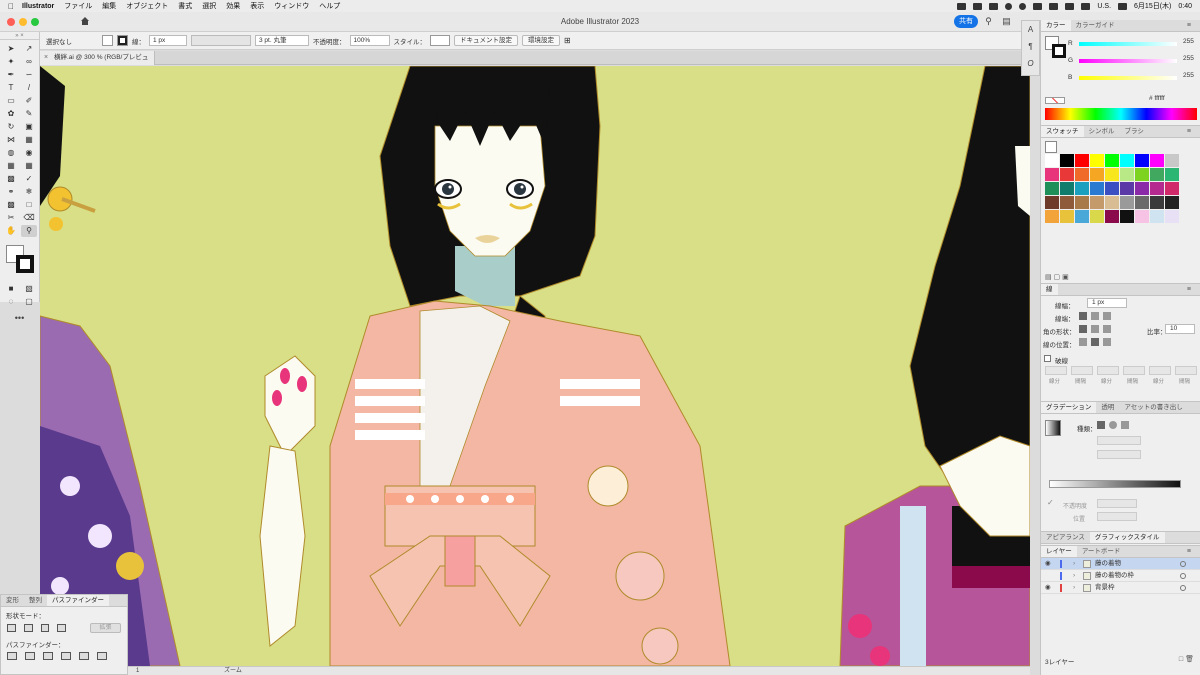 This screenshot has height=675, width=1200. Describe the element at coordinates (1189, 659) in the screenshot. I see `delete-layer-icon: 🗑` at that location.